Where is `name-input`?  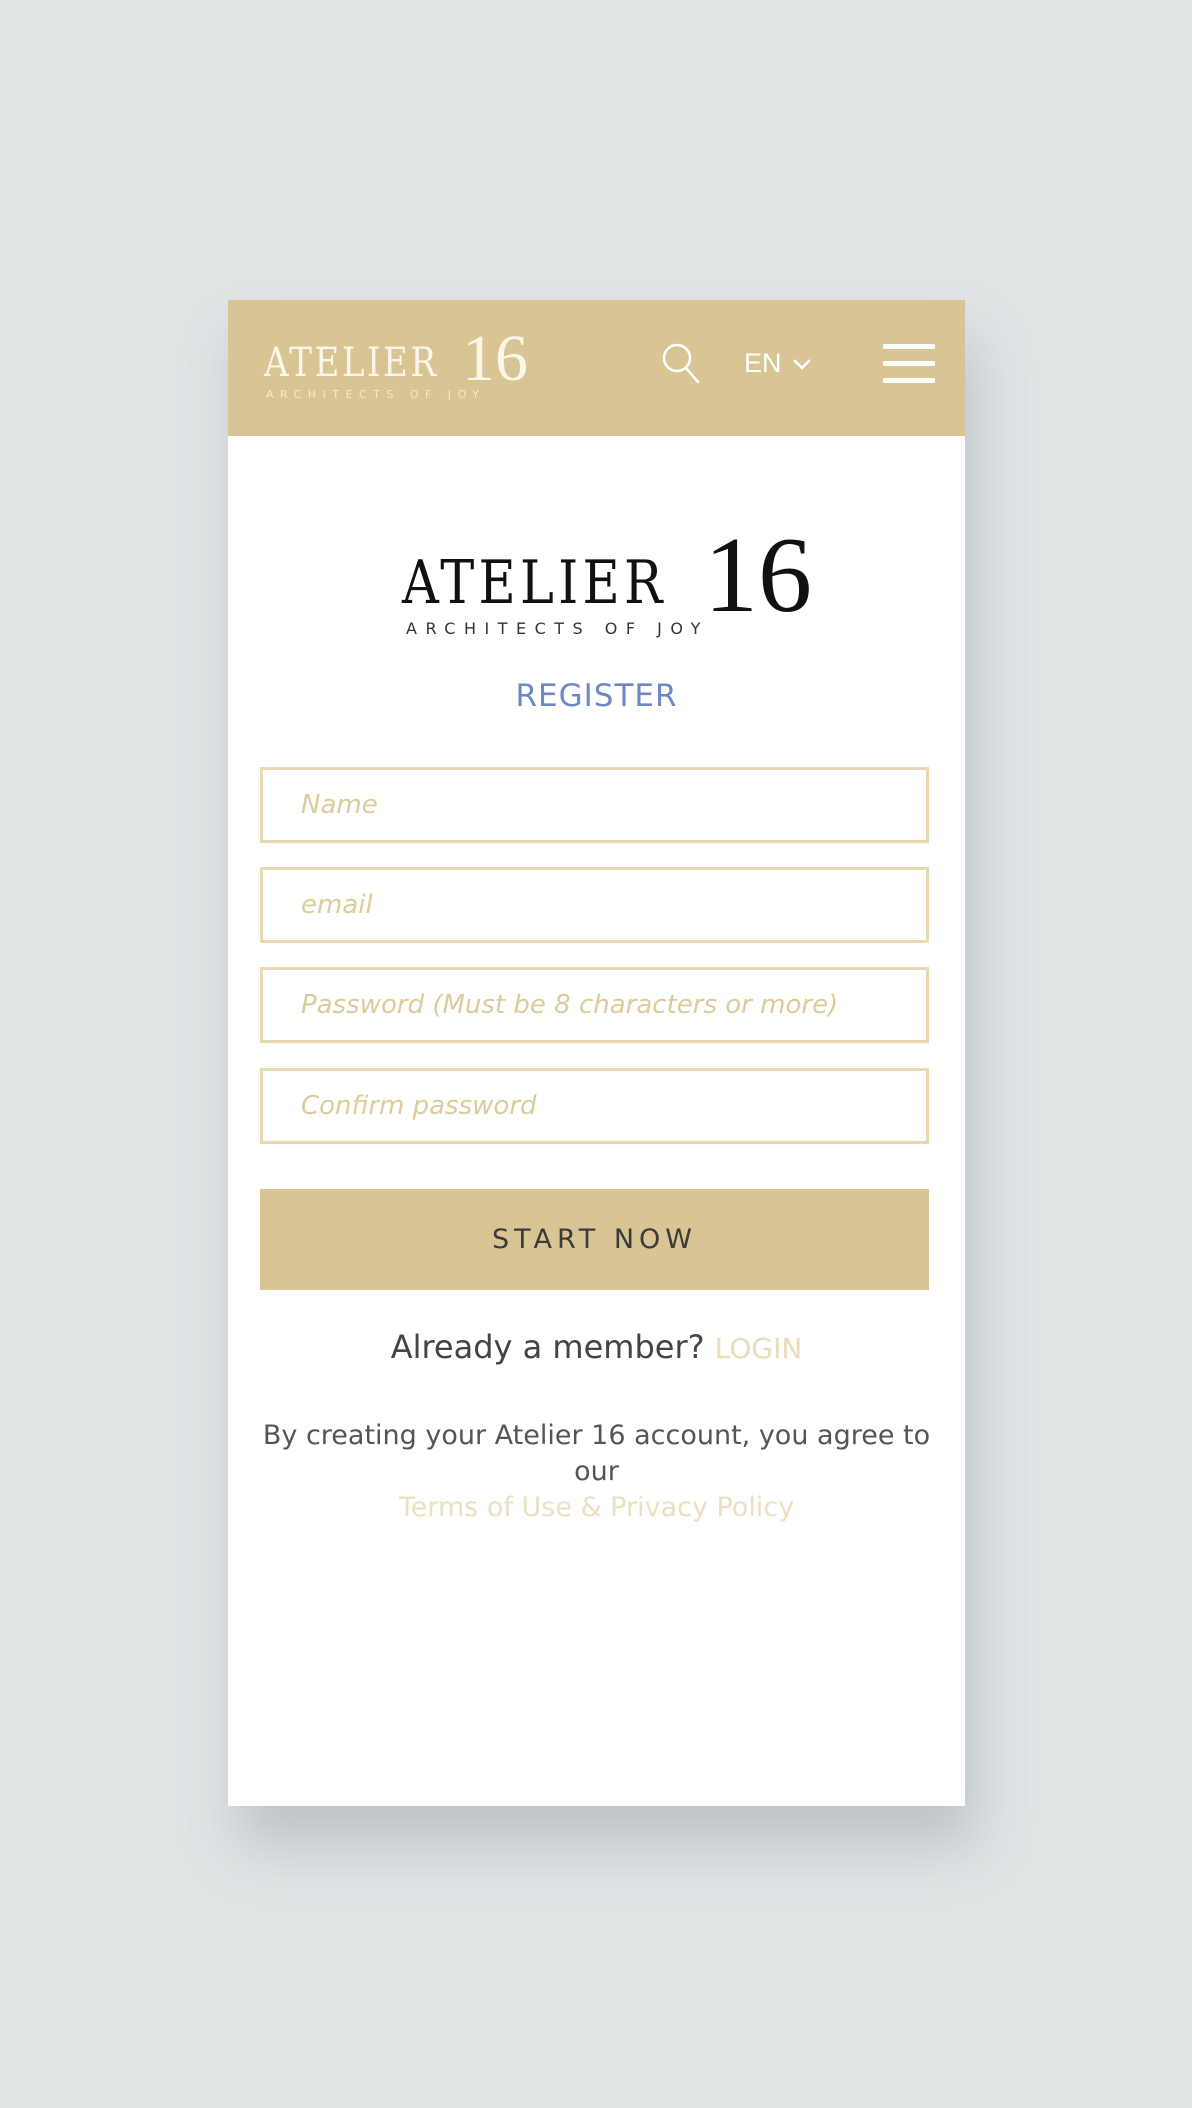
name-input is located at coordinates (594, 805).